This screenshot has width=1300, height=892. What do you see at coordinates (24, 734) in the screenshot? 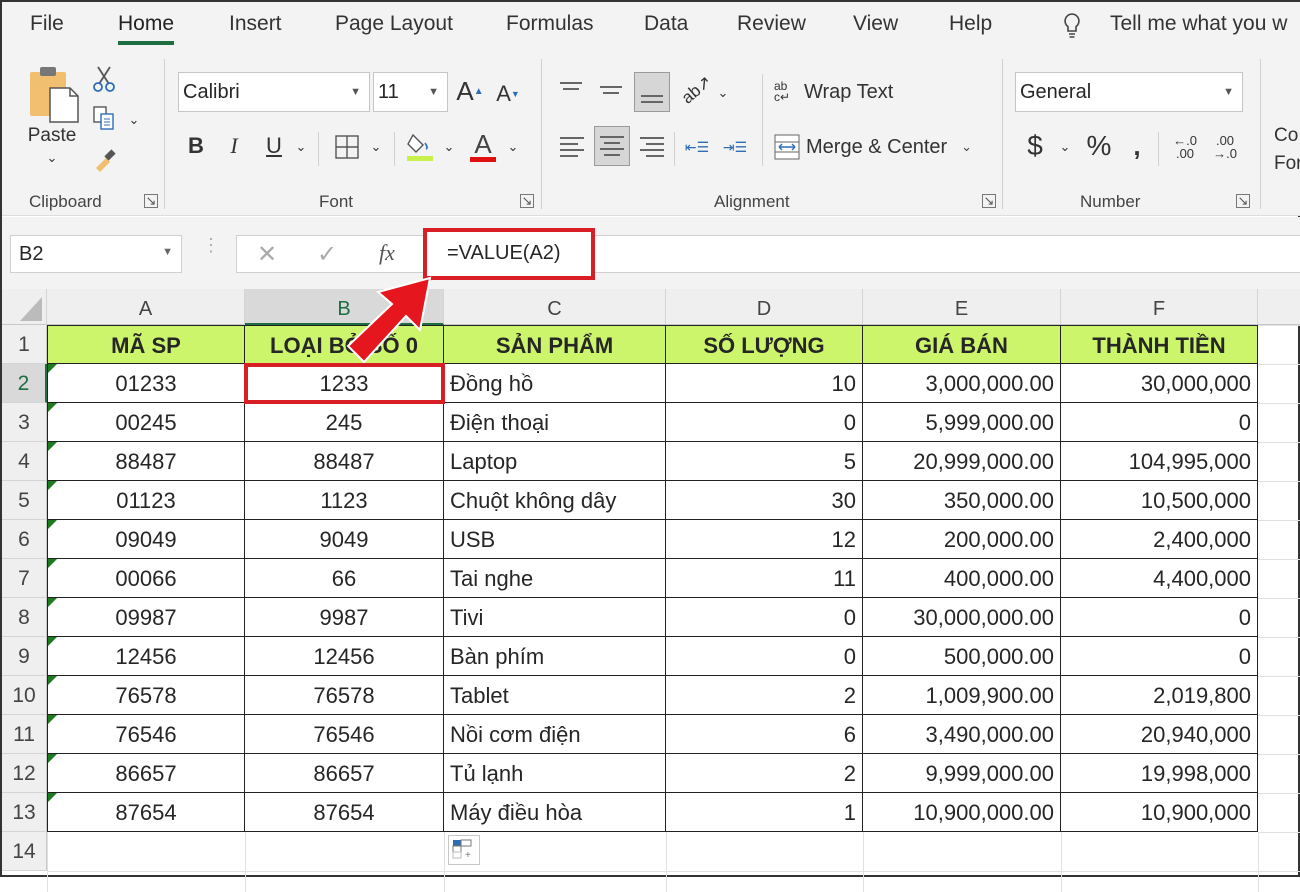
I see `row-header: 11` at bounding box center [24, 734].